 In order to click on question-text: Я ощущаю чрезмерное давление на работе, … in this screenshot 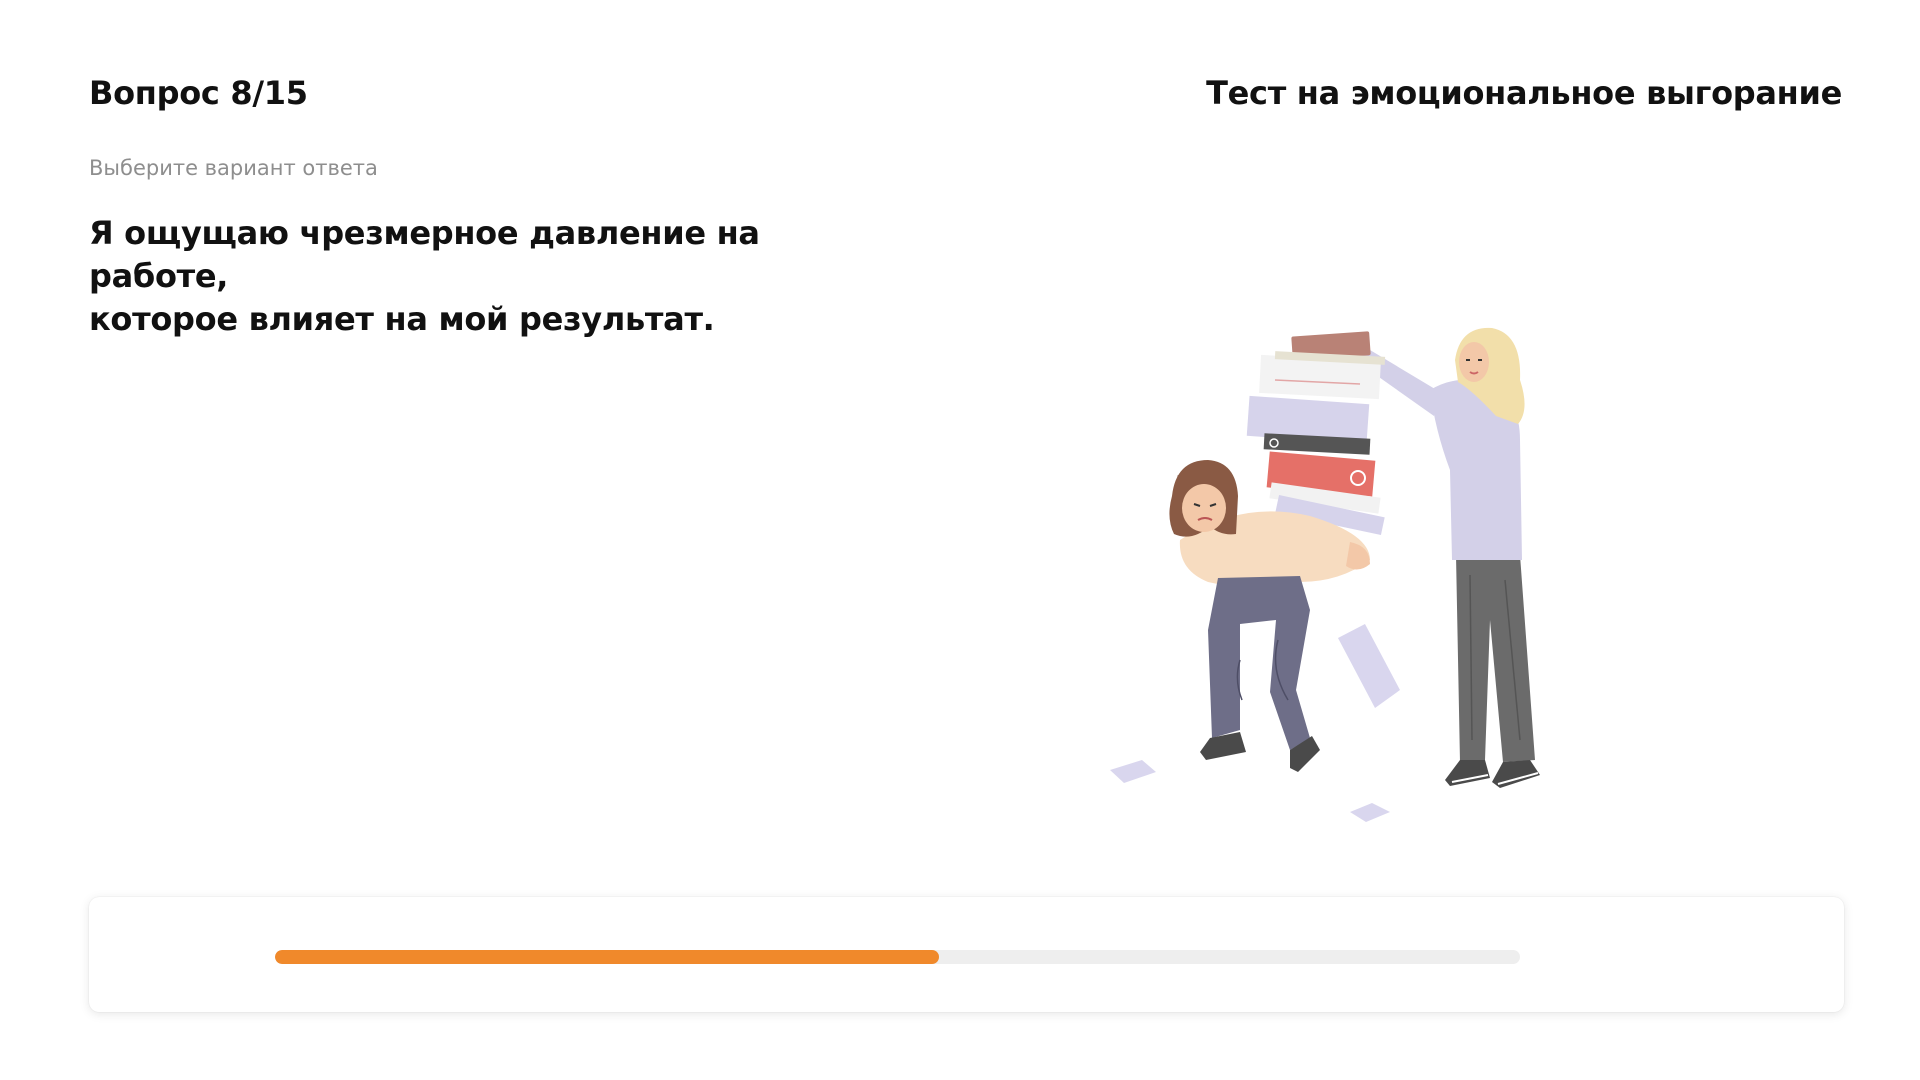, I will do `click(499, 276)`.